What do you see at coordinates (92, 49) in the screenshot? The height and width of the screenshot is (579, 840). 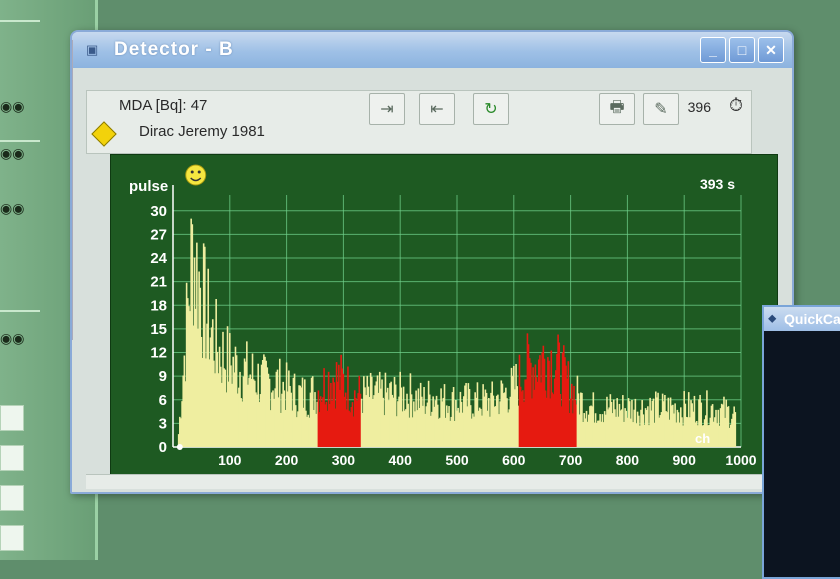 I see `app-icon: ▣` at bounding box center [92, 49].